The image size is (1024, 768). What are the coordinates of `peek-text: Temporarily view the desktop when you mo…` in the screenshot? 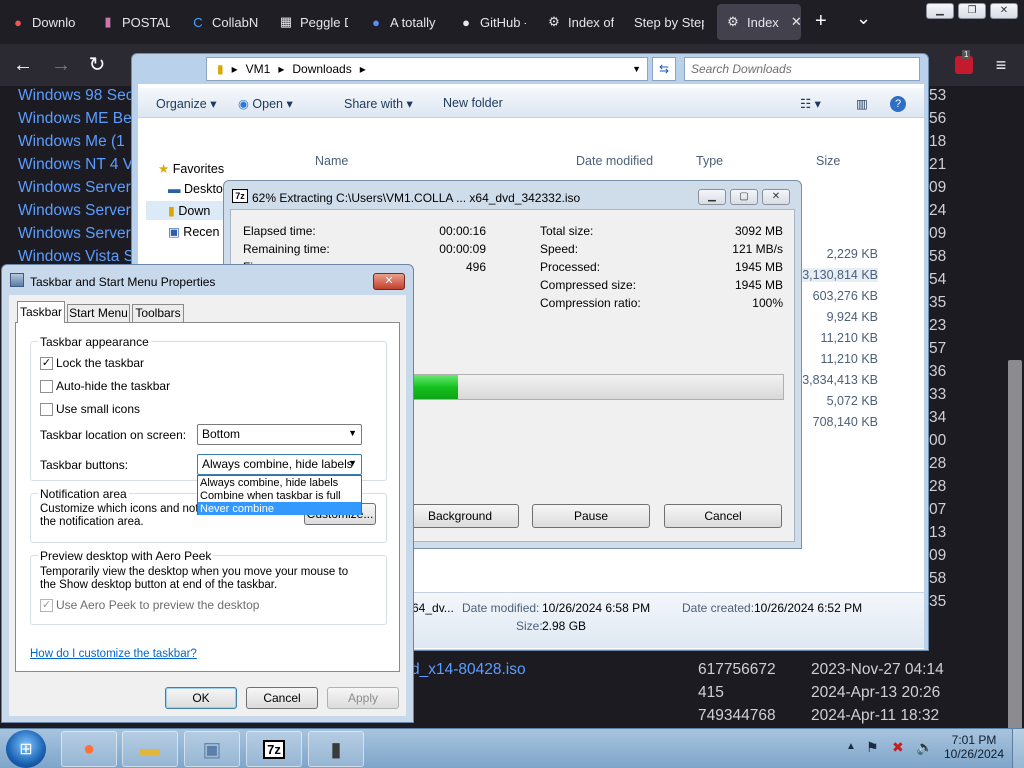 It's located at (194, 578).